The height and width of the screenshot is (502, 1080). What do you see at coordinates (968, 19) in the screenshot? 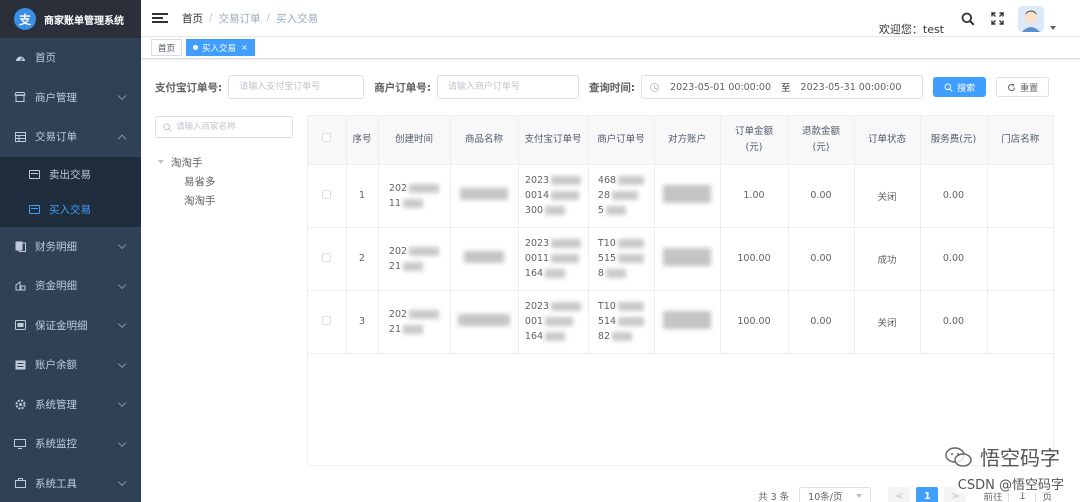
I see `search-icon` at bounding box center [968, 19].